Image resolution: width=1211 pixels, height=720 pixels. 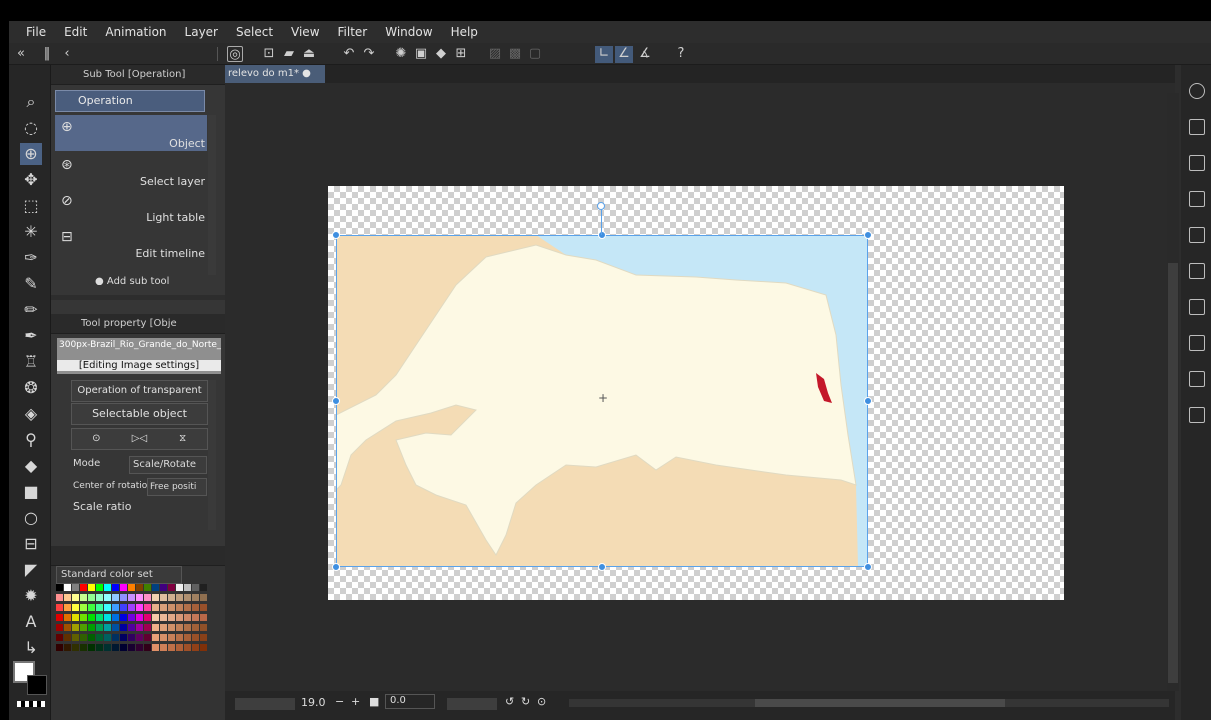 What do you see at coordinates (336, 235) in the screenshot?
I see `handle-top-left` at bounding box center [336, 235].